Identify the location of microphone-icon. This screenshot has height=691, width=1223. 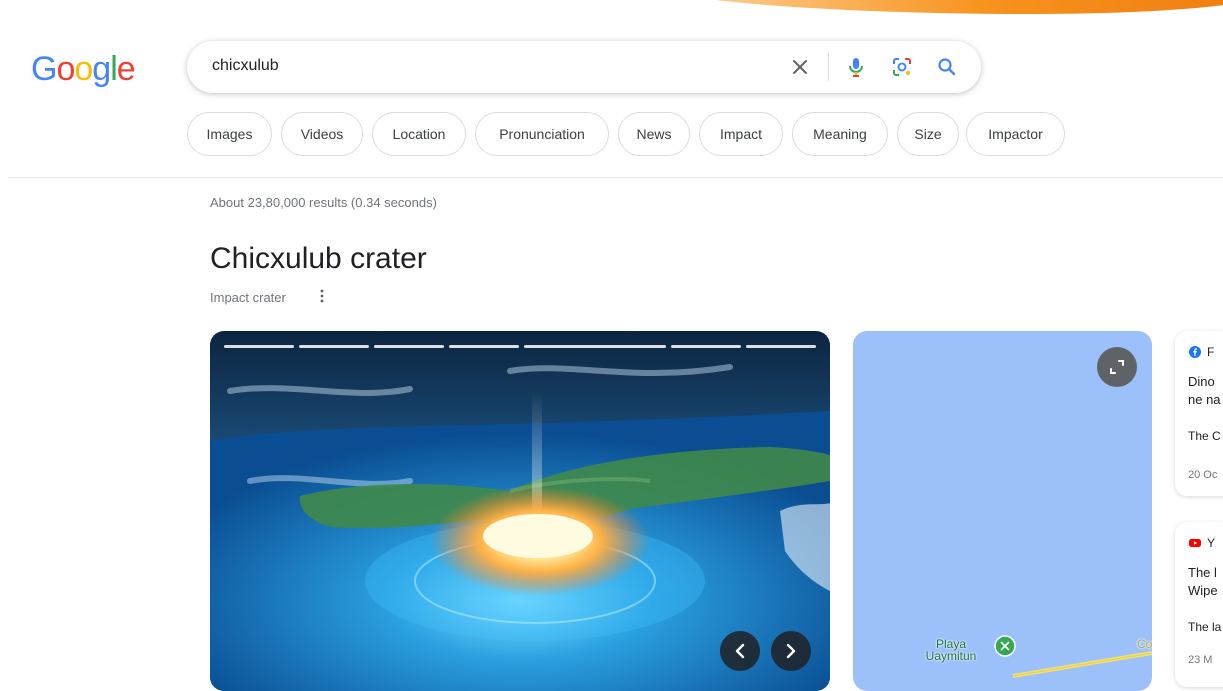
(856, 67).